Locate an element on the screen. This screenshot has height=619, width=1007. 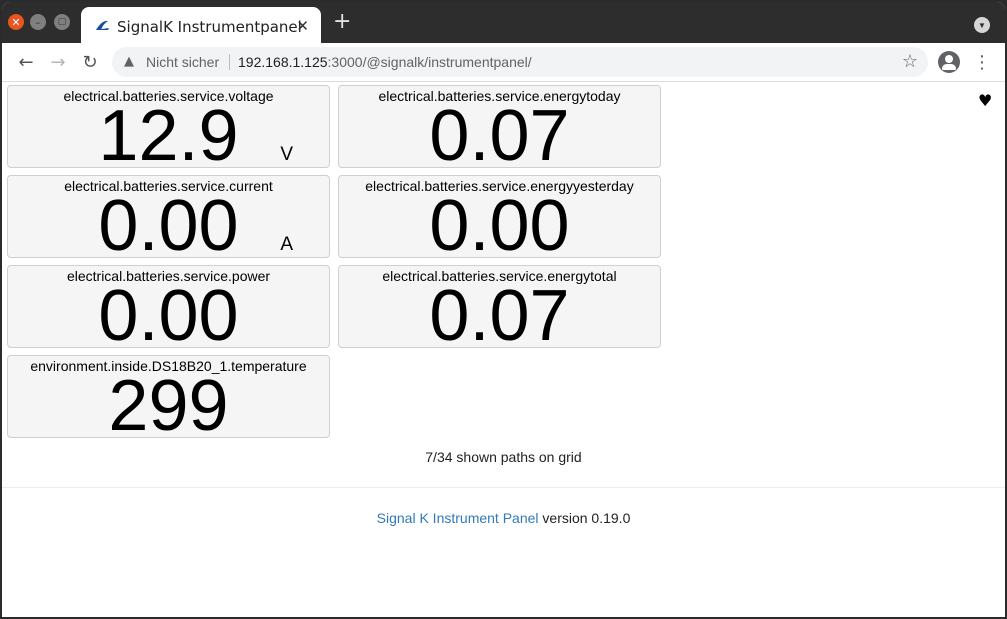
warning-triangle-icon: ▲ is located at coordinates (129, 61).